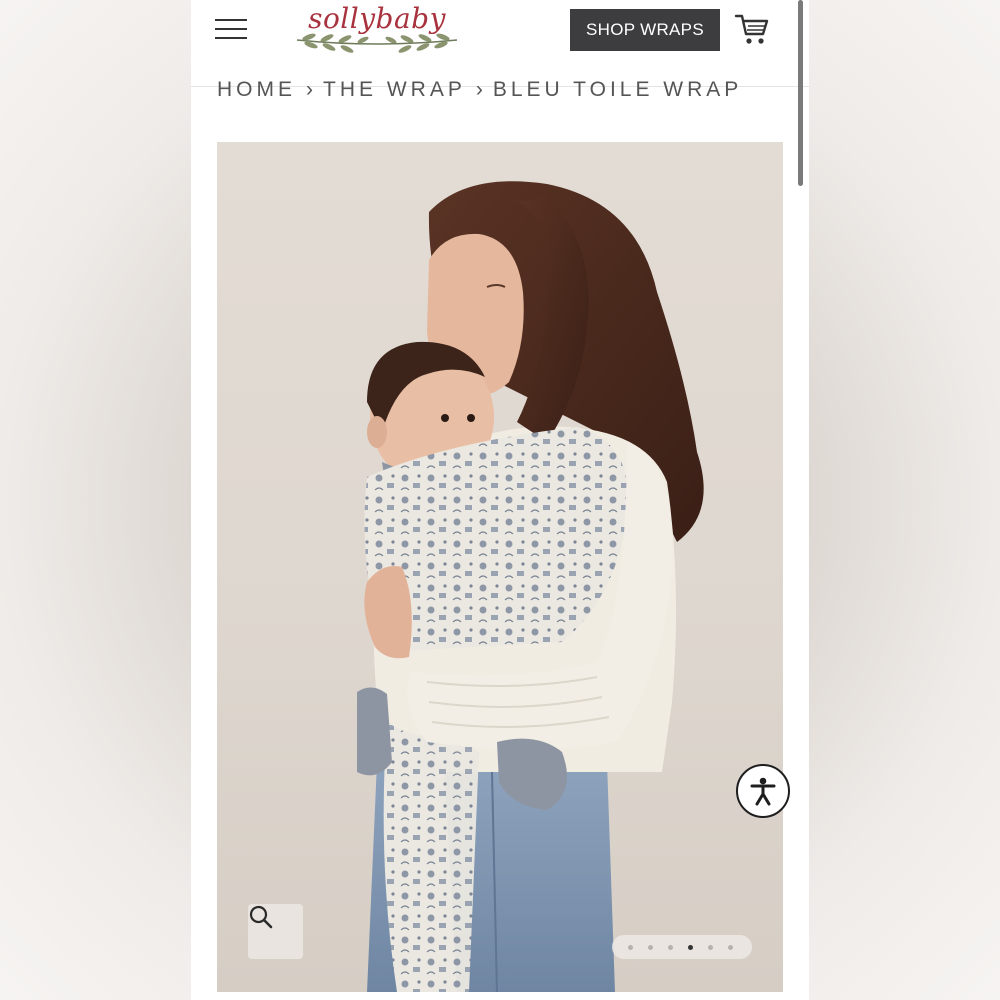 The height and width of the screenshot is (1000, 1000). I want to click on breadcrumb-the-wrap: THE WRAP, so click(394, 89).